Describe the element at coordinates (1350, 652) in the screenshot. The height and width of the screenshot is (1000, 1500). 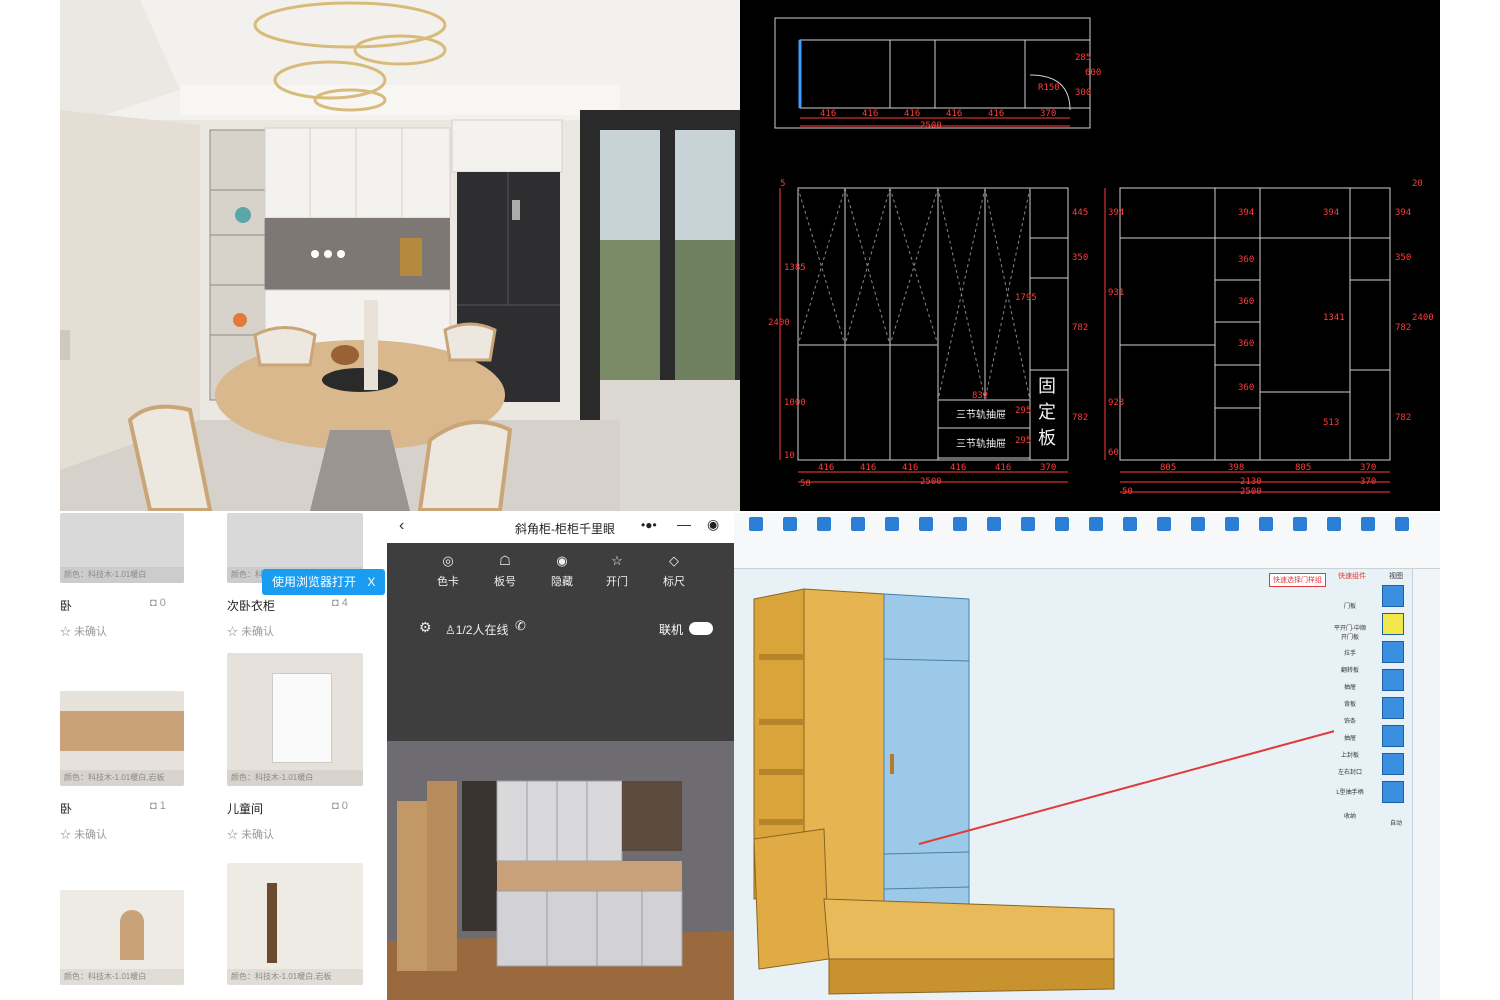
I see `side-item: 拉手` at that location.